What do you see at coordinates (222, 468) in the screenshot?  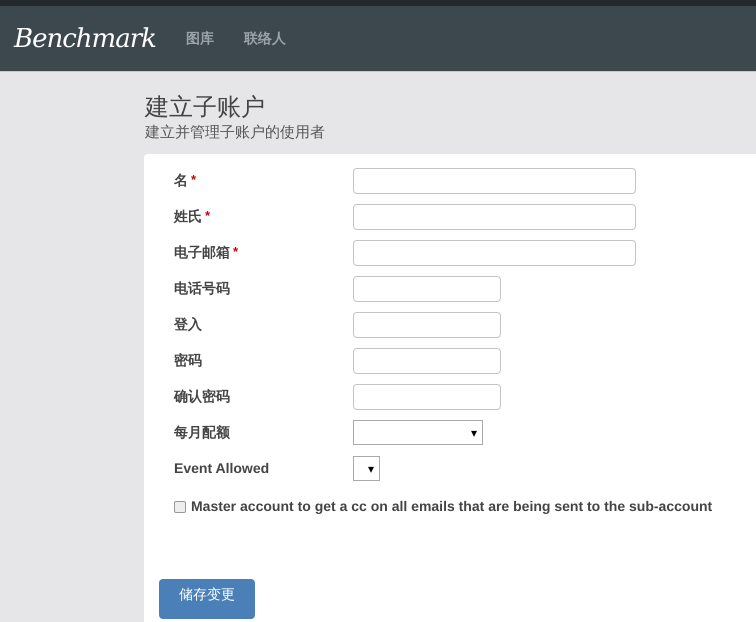 I see `field-label: Event Allowed` at bounding box center [222, 468].